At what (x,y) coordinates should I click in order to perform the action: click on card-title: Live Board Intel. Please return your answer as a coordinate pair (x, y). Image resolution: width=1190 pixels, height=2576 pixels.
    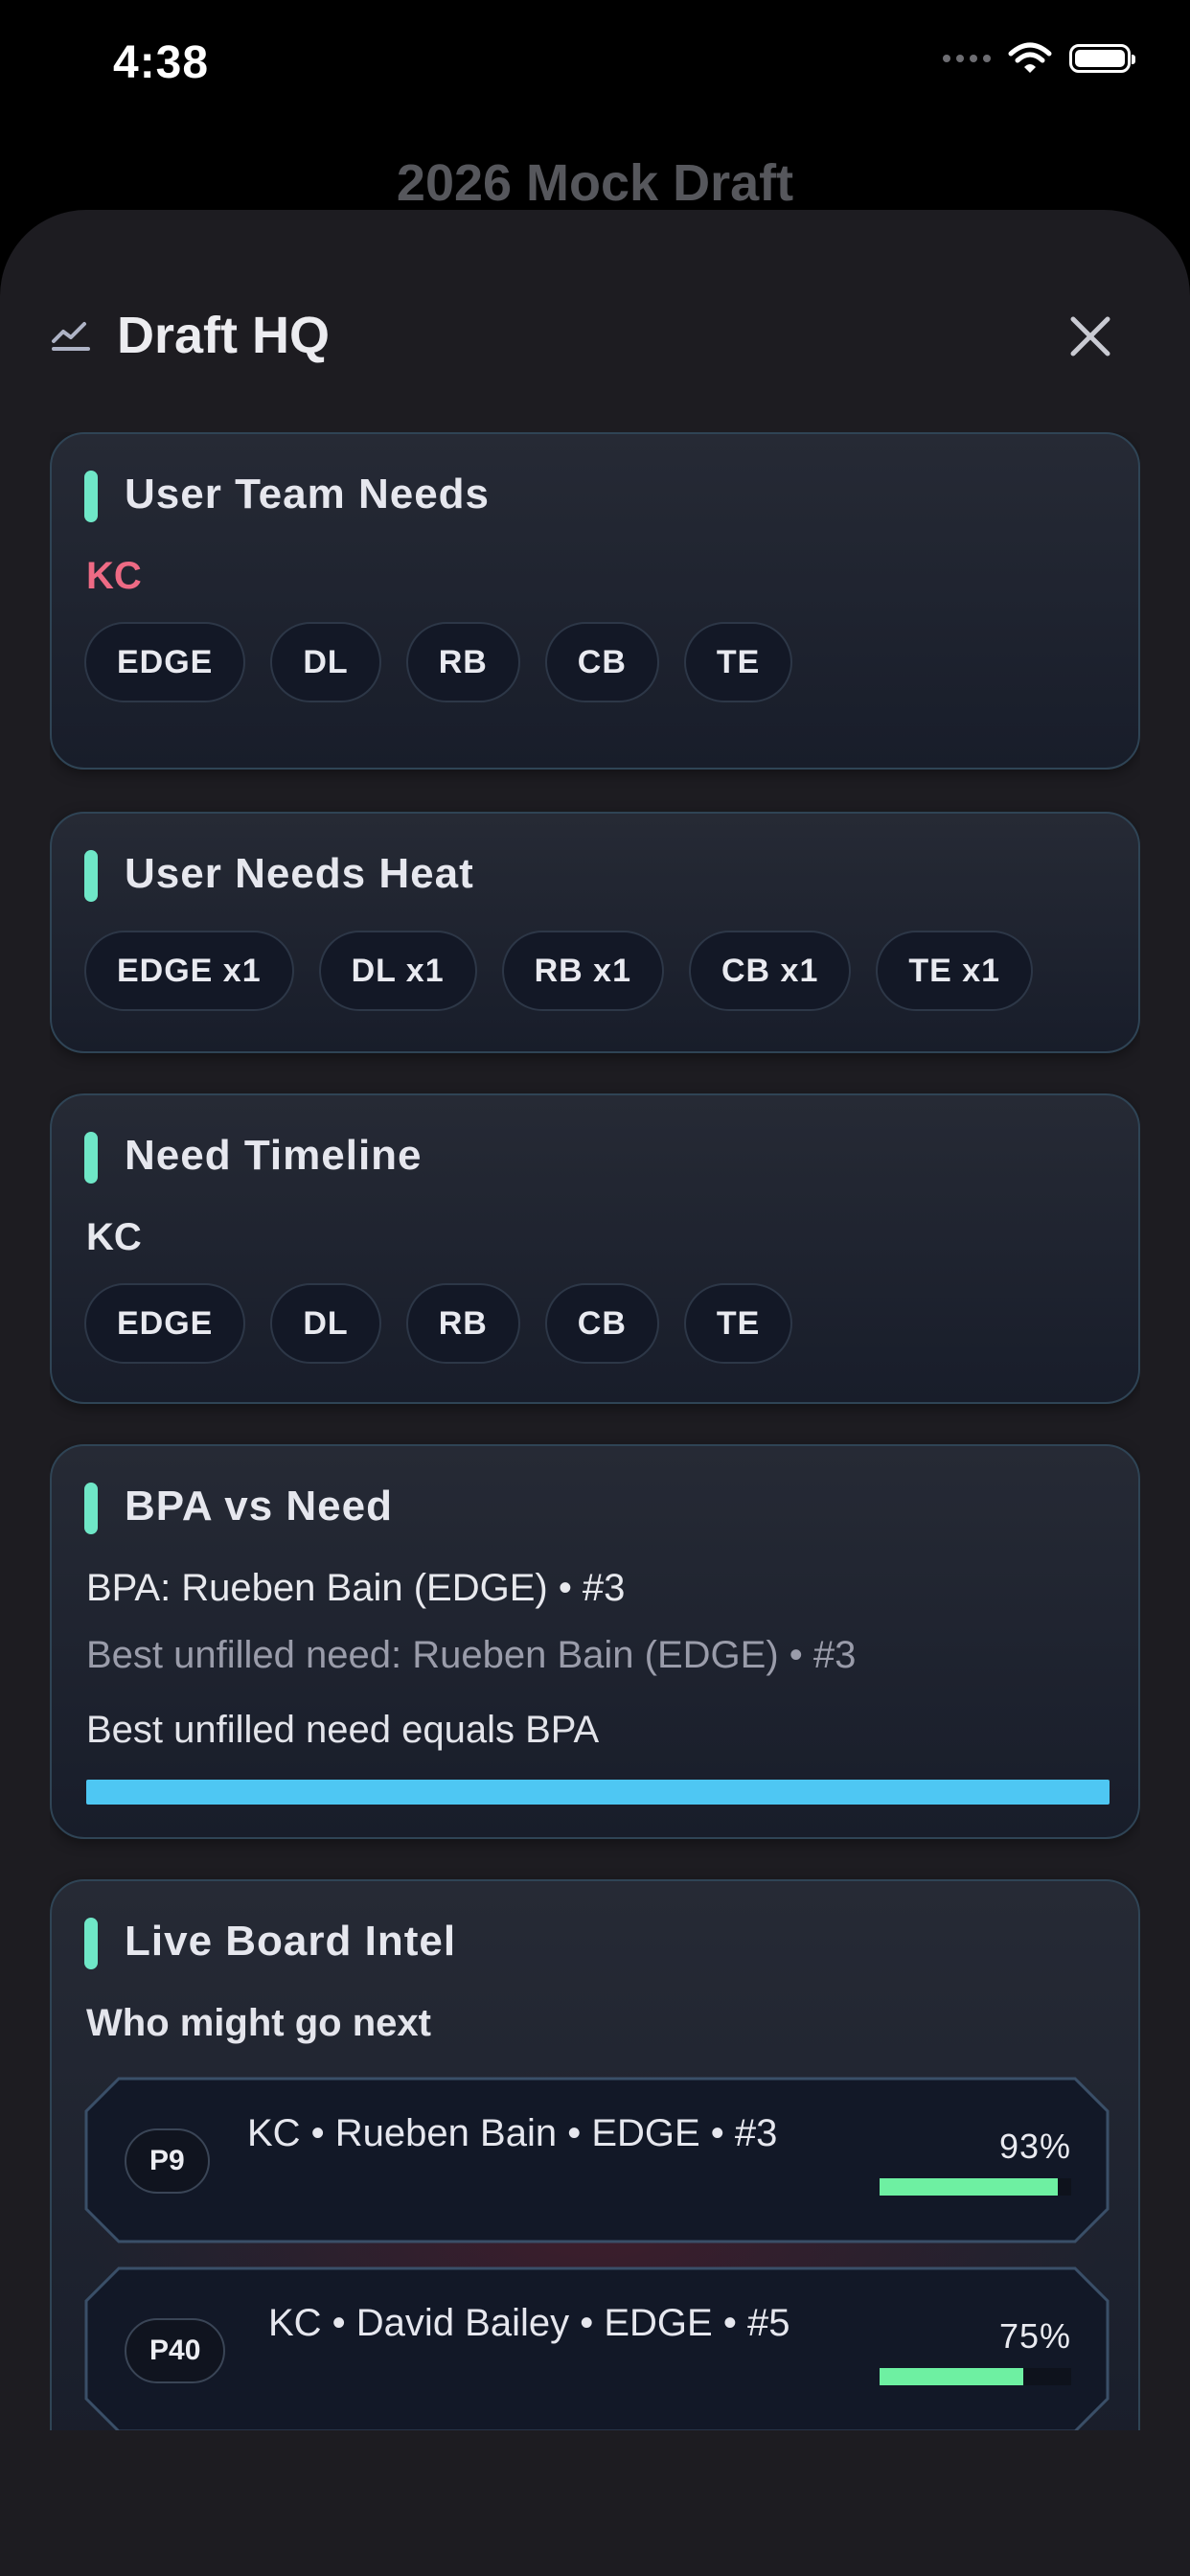
    Looking at the image, I should click on (291, 1941).